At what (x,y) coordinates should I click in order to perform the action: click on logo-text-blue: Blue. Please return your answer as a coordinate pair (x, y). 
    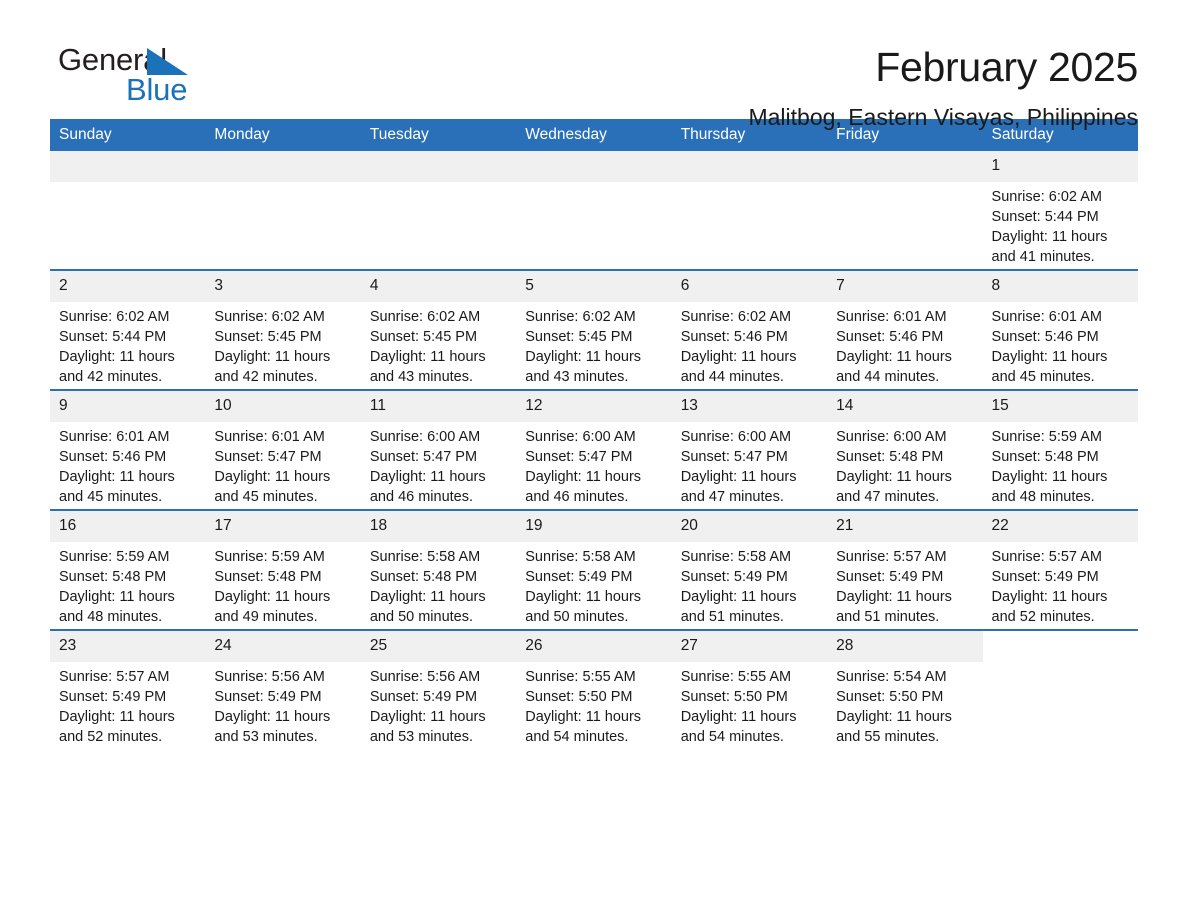
    Looking at the image, I should click on (157, 89).